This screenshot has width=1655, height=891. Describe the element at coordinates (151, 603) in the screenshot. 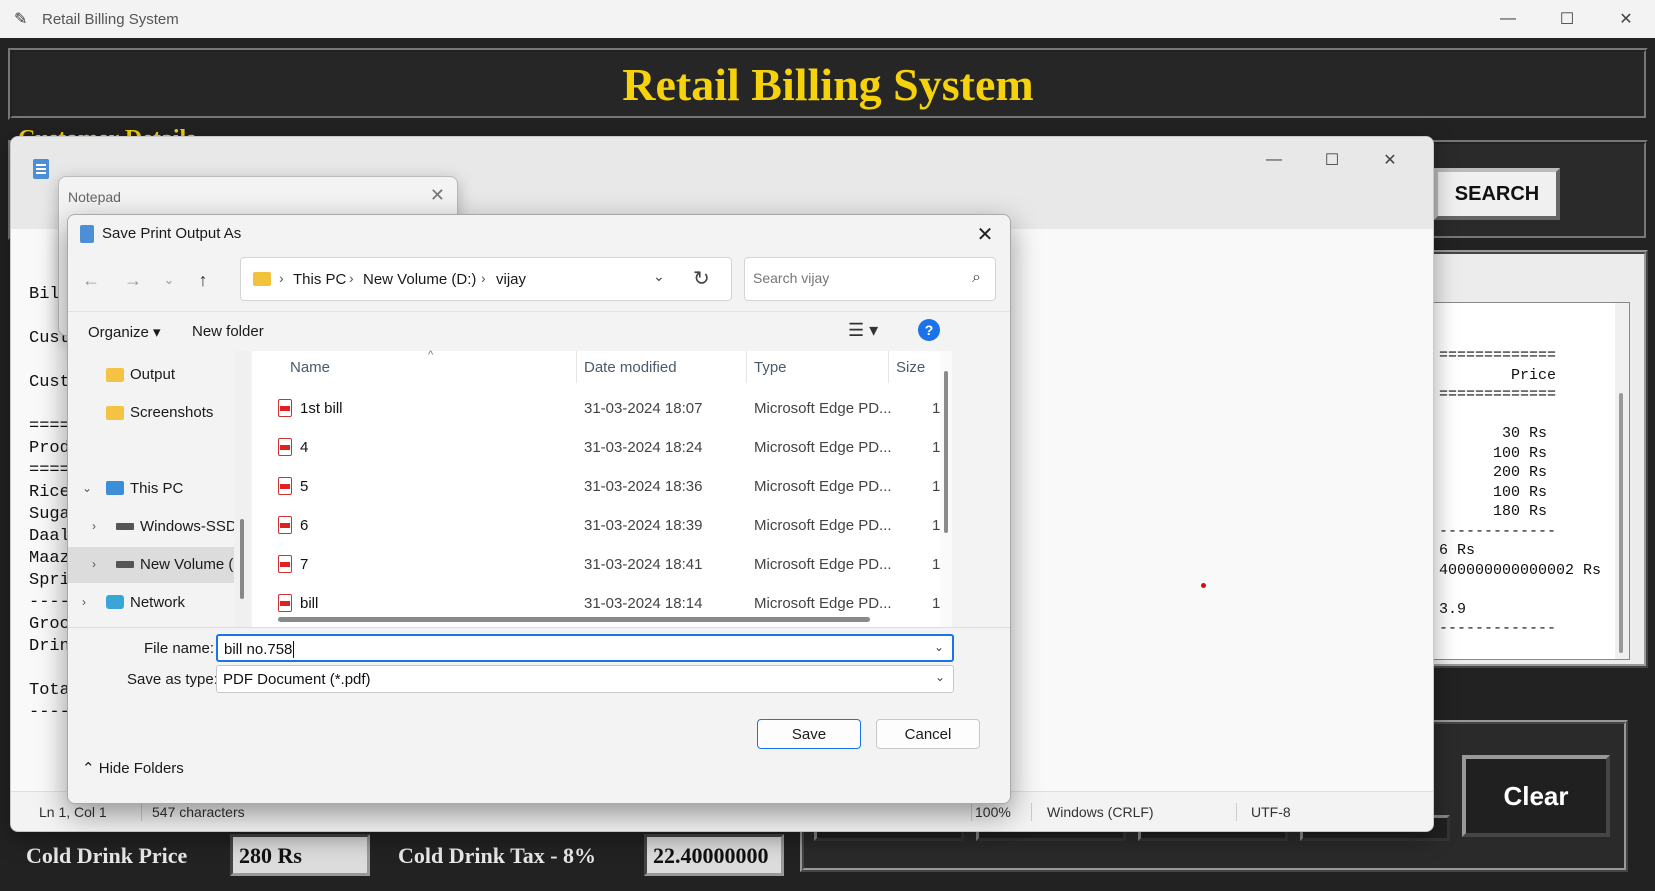

I see `nav-item-network: › Network` at that location.